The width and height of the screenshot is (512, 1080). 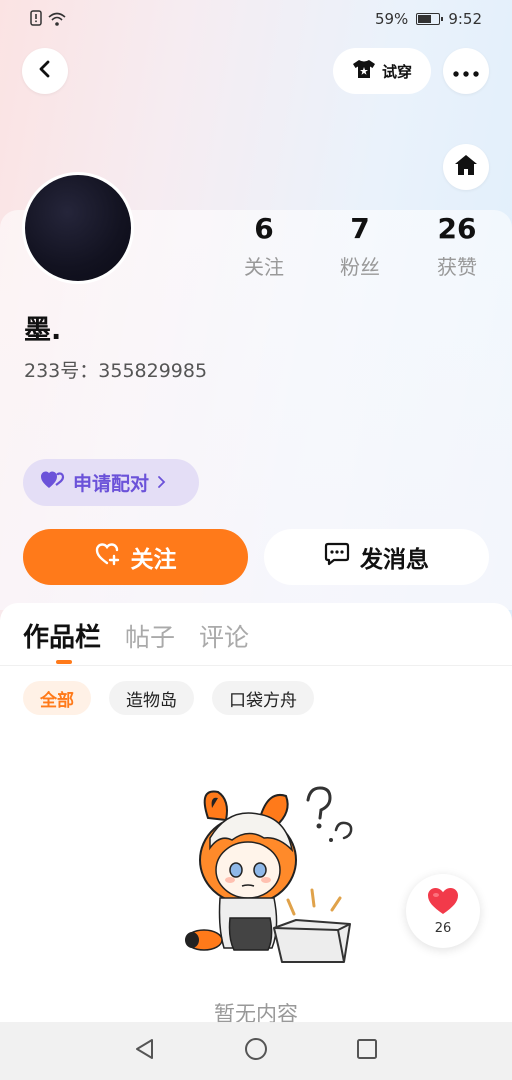 I want to click on chip-pocket-ark: 口袋方舟, so click(x=263, y=698).